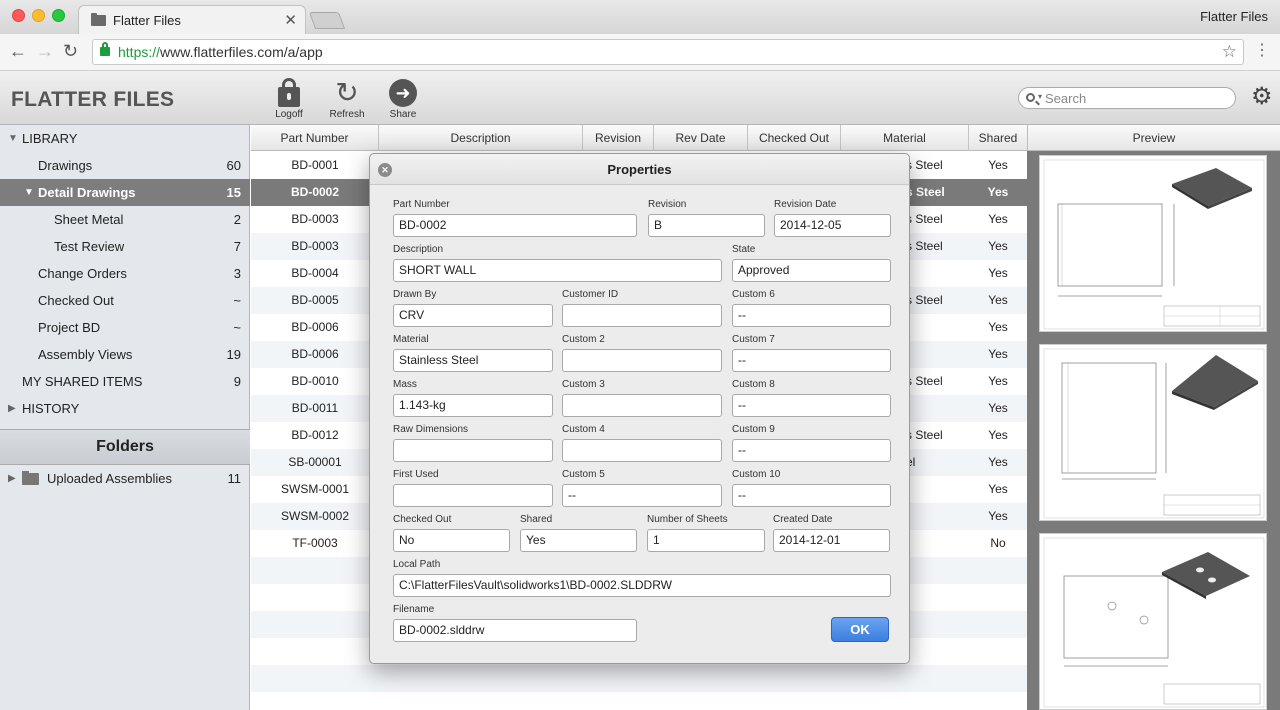 This screenshot has height=710, width=1280. I want to click on local-path-label: Local Path, so click(417, 564).